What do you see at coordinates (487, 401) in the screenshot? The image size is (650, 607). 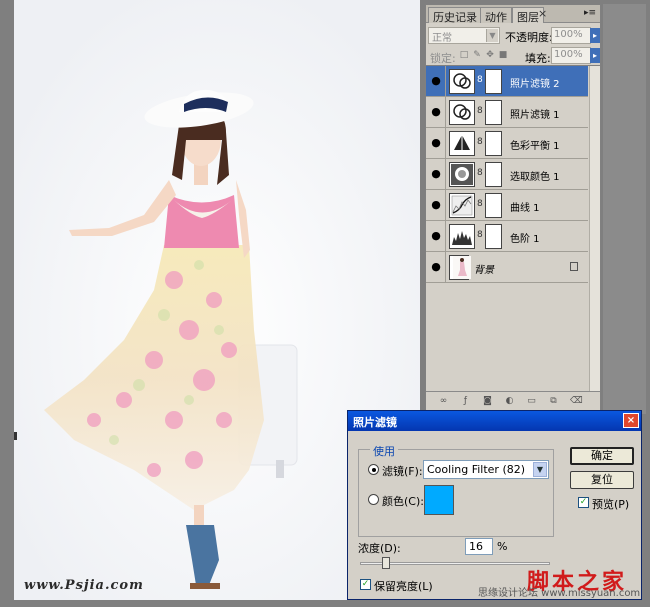 I see `add-mask-icon: ◙` at bounding box center [487, 401].